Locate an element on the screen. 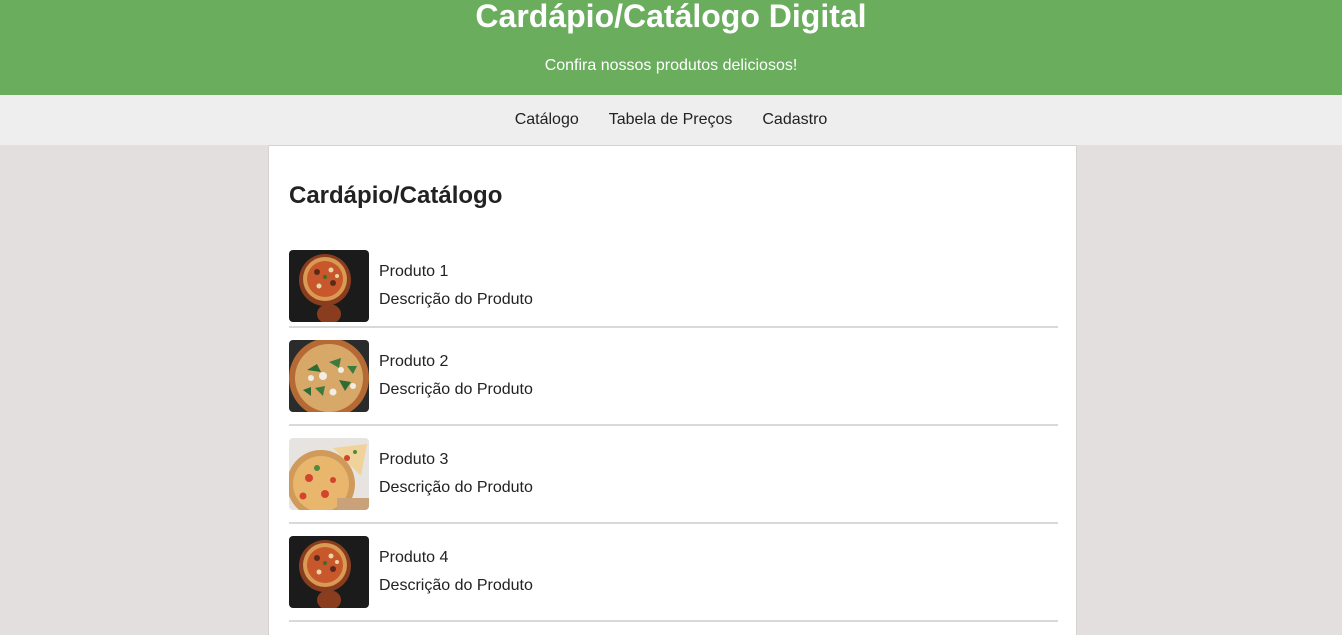  product-name: Produto 4 is located at coordinates (414, 557).